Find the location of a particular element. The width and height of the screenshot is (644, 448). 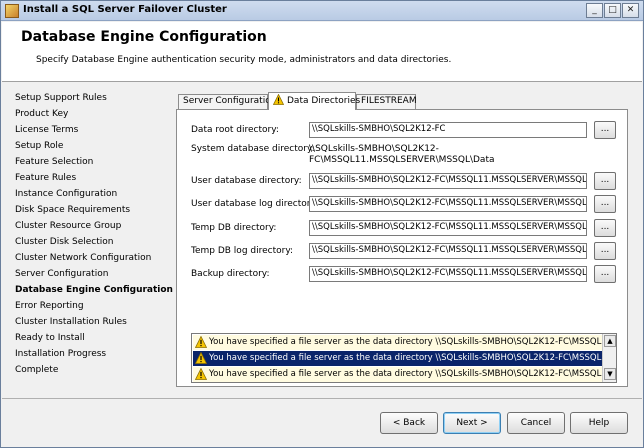

nav-item-feature-rules: Feature Rules is located at coordinates (45, 180).